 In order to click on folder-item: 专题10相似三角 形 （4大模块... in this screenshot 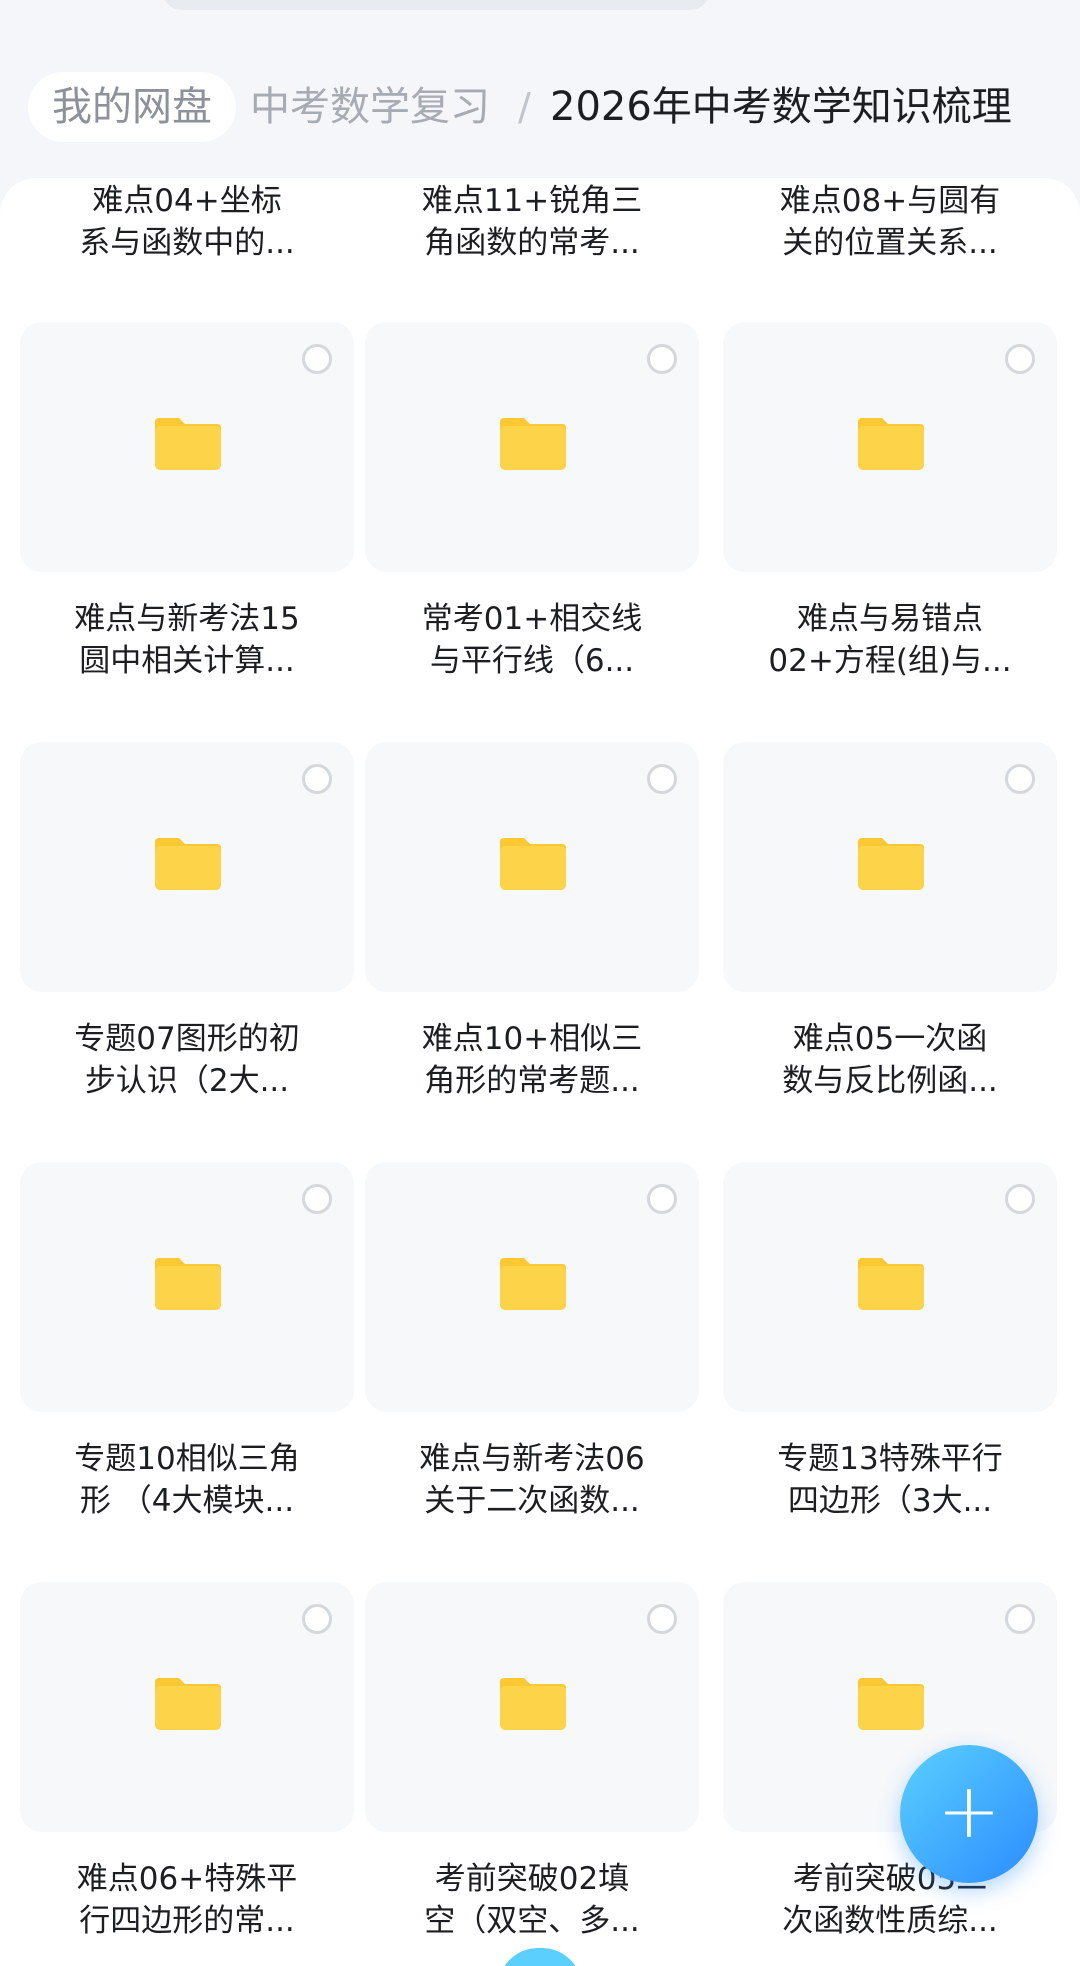, I will do `click(187, 1372)`.